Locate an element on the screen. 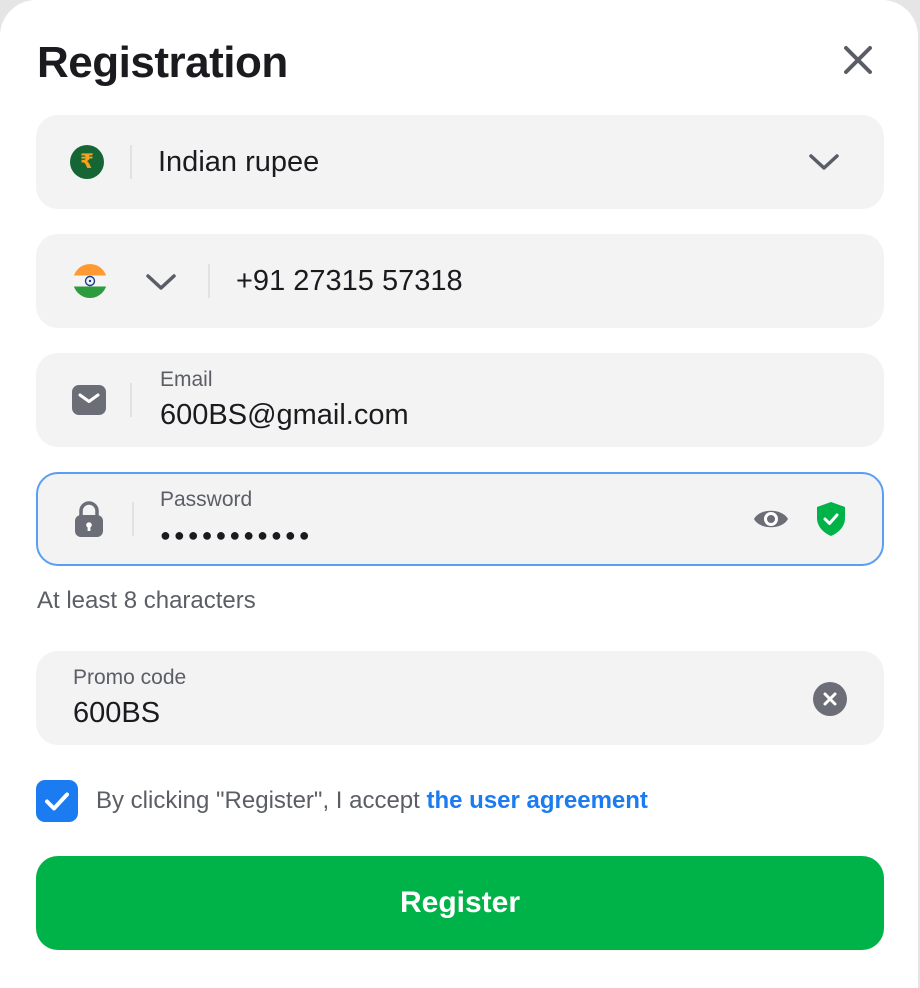  close-icon is located at coordinates (858, 60).